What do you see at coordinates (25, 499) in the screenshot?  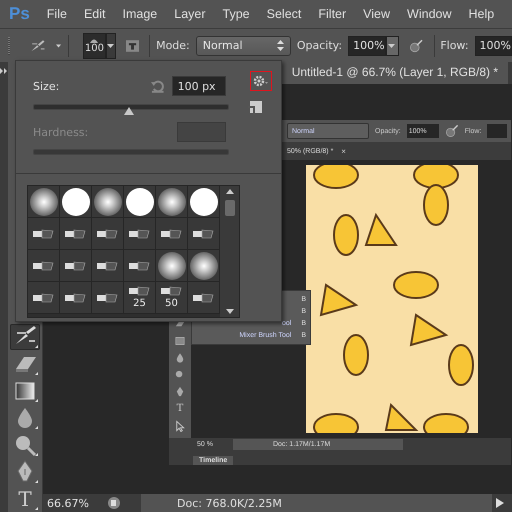 I see `type-tool: T` at bounding box center [25, 499].